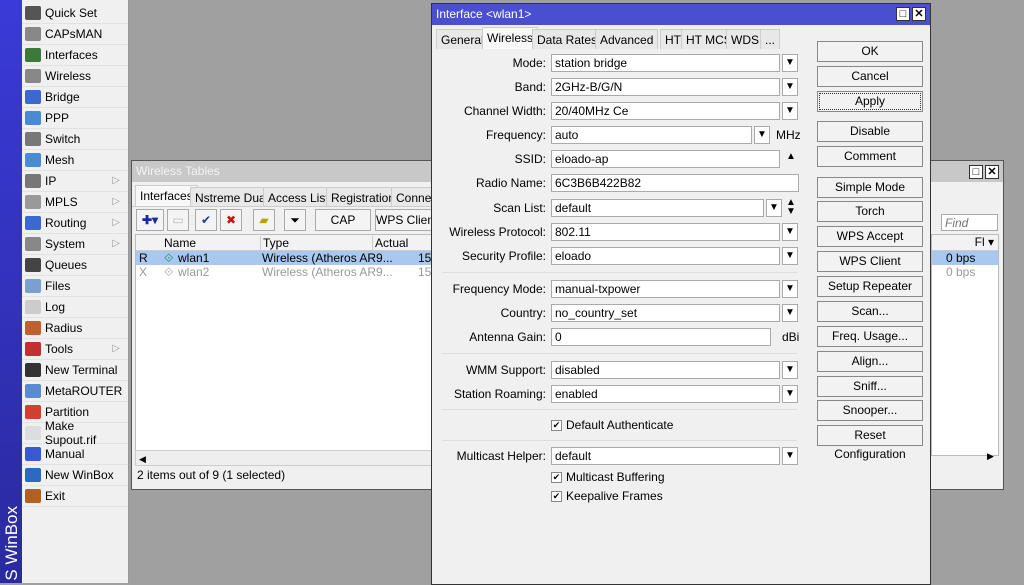 Image resolution: width=1024 pixels, height=585 pixels. What do you see at coordinates (75, 454) in the screenshot?
I see `sidebar-item-manual: Manual` at bounding box center [75, 454].